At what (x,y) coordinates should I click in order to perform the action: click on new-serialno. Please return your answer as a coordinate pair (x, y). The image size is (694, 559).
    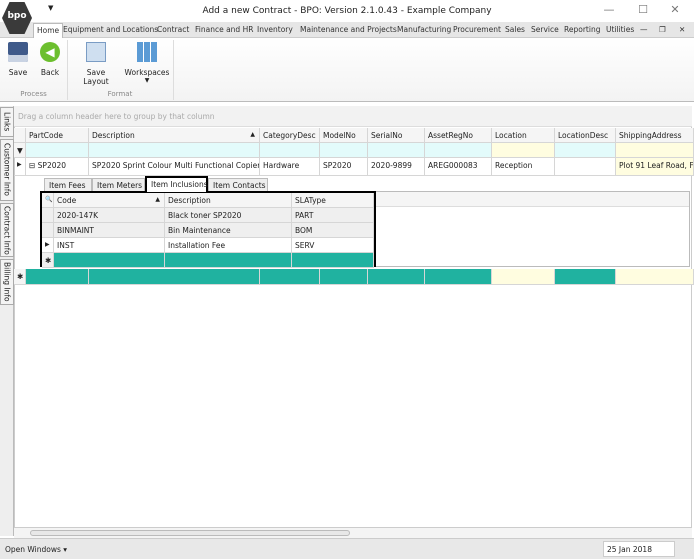
    Looking at the image, I should click on (396, 277).